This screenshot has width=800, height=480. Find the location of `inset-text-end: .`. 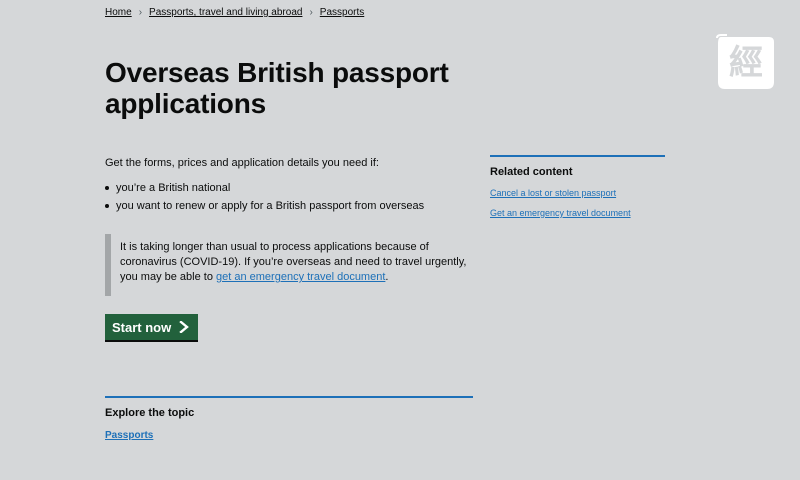

inset-text-end: . is located at coordinates (387, 277).